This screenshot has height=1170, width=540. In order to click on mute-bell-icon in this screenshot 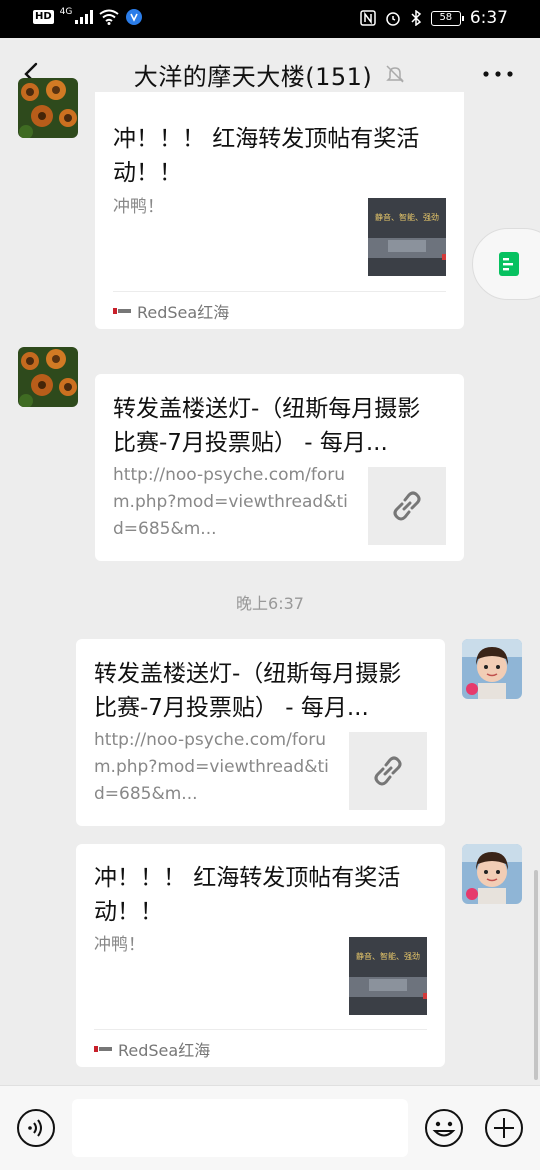, I will do `click(395, 74)`.